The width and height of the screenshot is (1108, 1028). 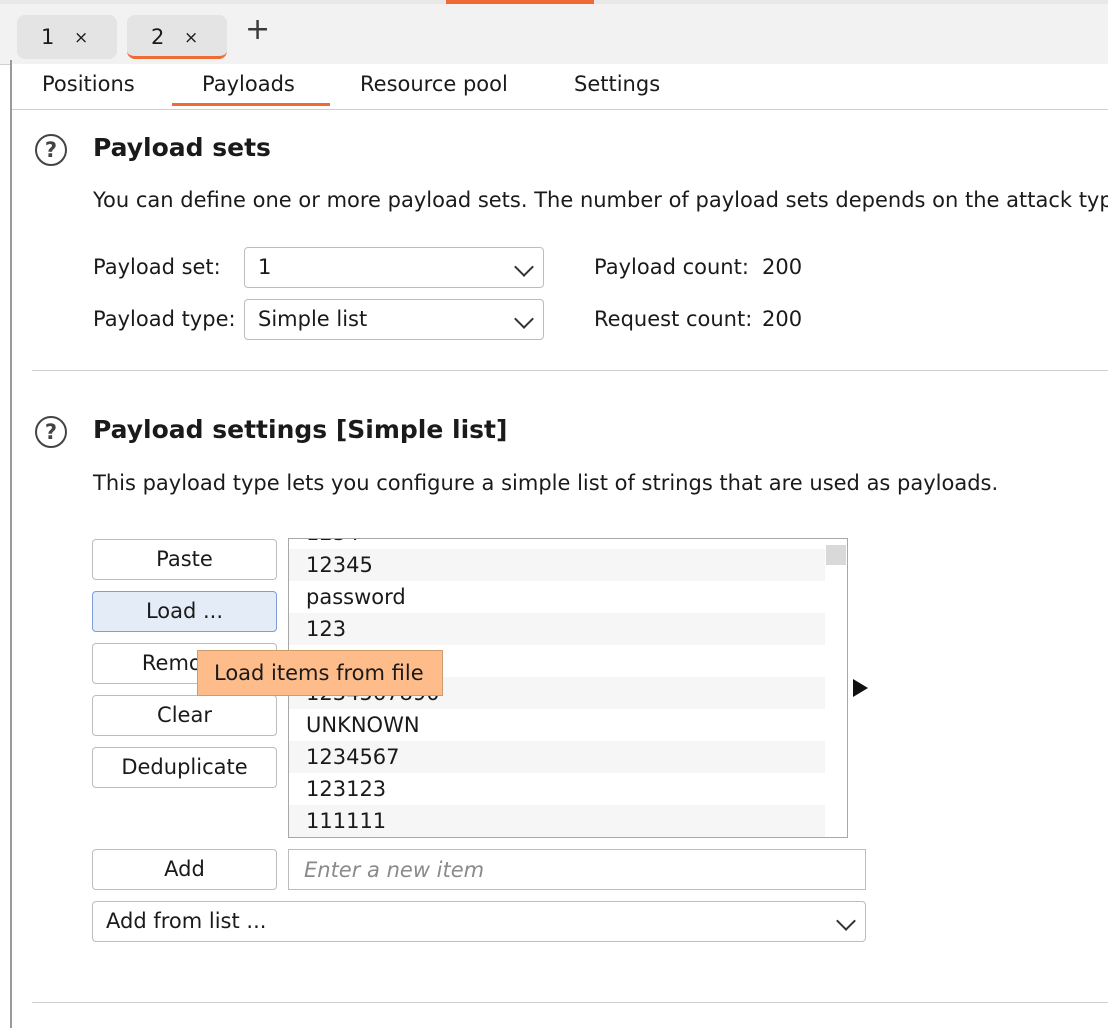 I want to click on tab-1: 1 ×, so click(x=67, y=37).